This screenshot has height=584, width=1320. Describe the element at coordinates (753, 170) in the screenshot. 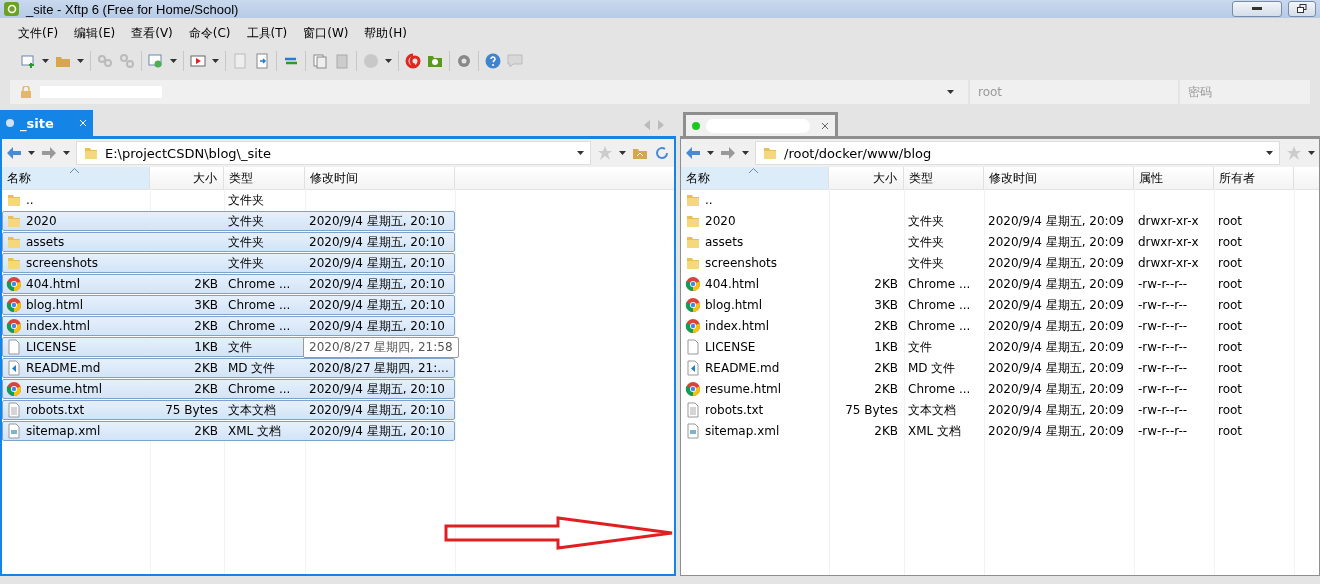

I see `sort-icon` at that location.